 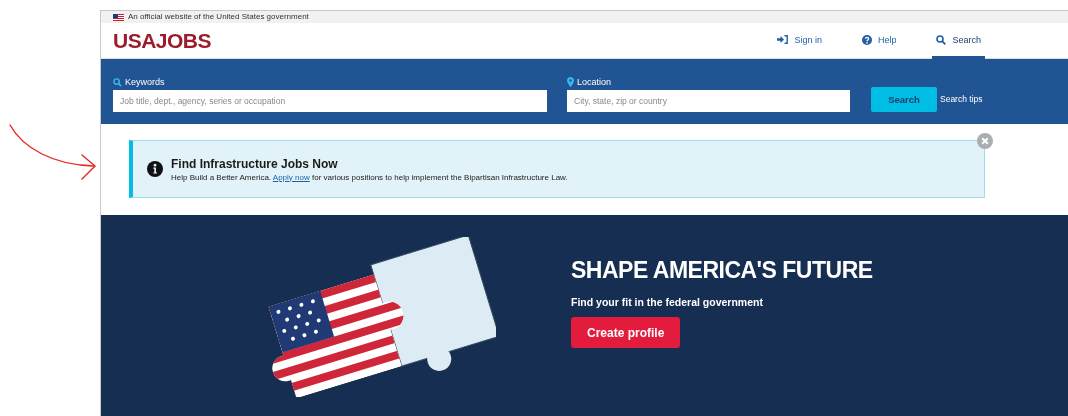 I want to click on map-pin-icon, so click(x=570, y=82).